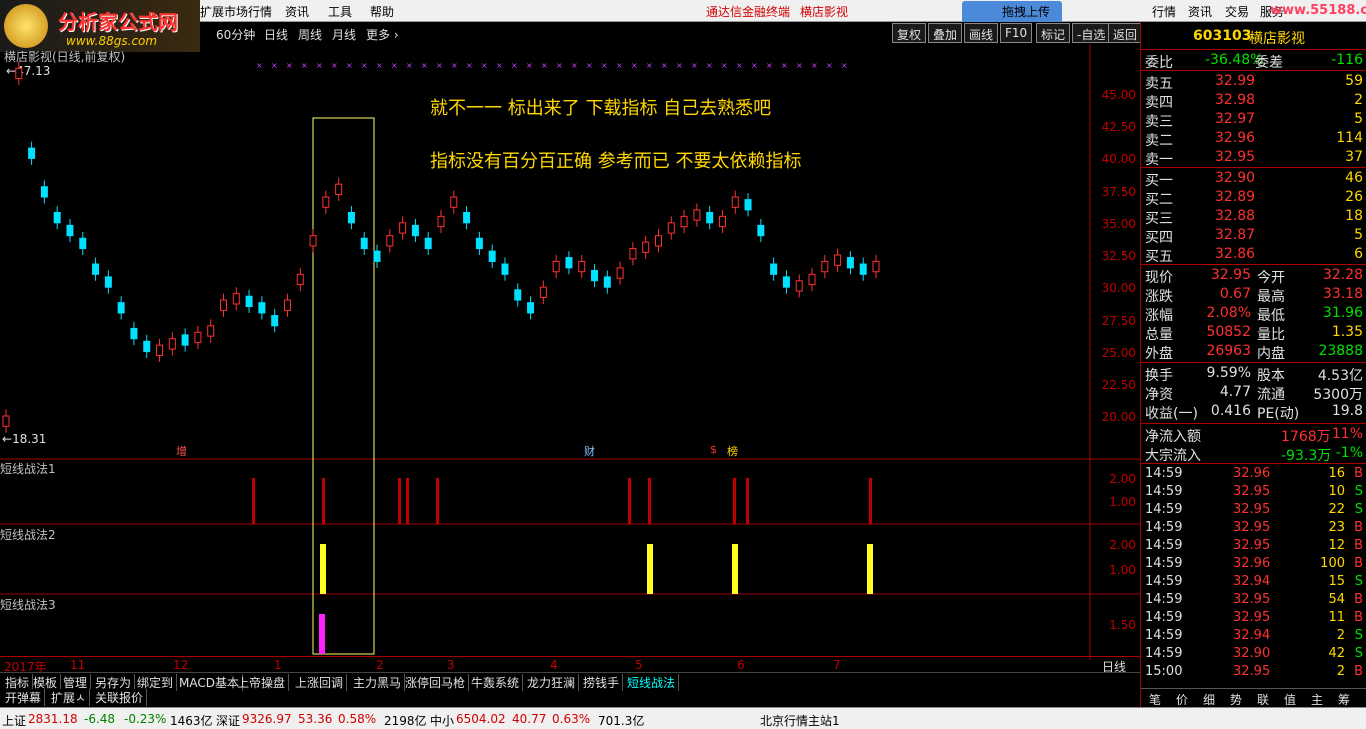 The image size is (1366, 729). What do you see at coordinates (1253, 528) in the screenshot?
I see `tick-row: 14:59 32.95 23 B` at bounding box center [1253, 528].